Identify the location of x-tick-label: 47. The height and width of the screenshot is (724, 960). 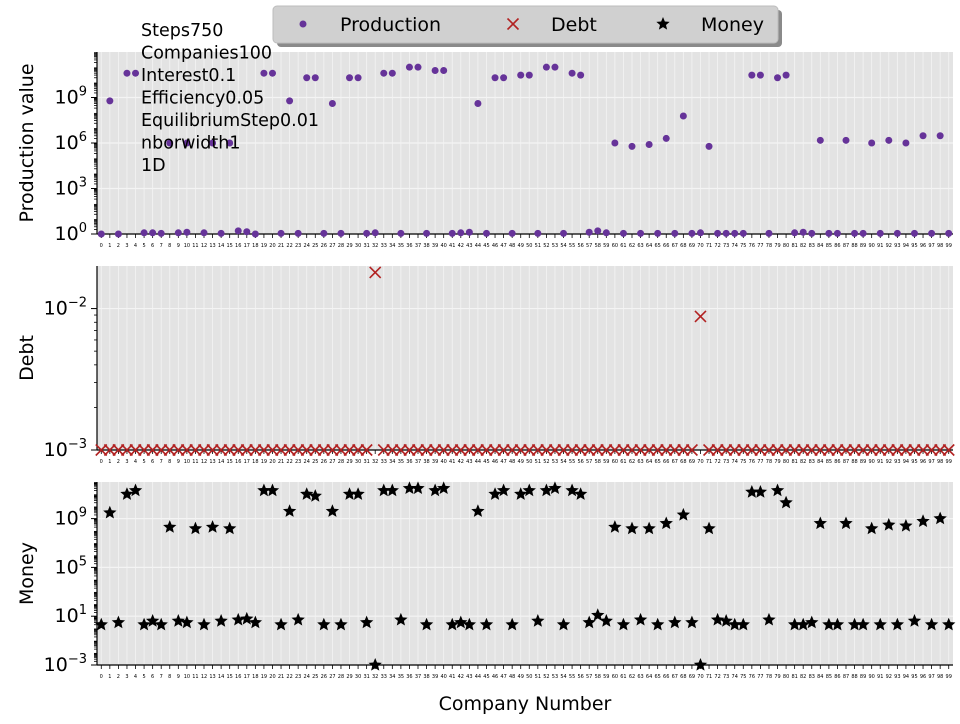
(503, 246).